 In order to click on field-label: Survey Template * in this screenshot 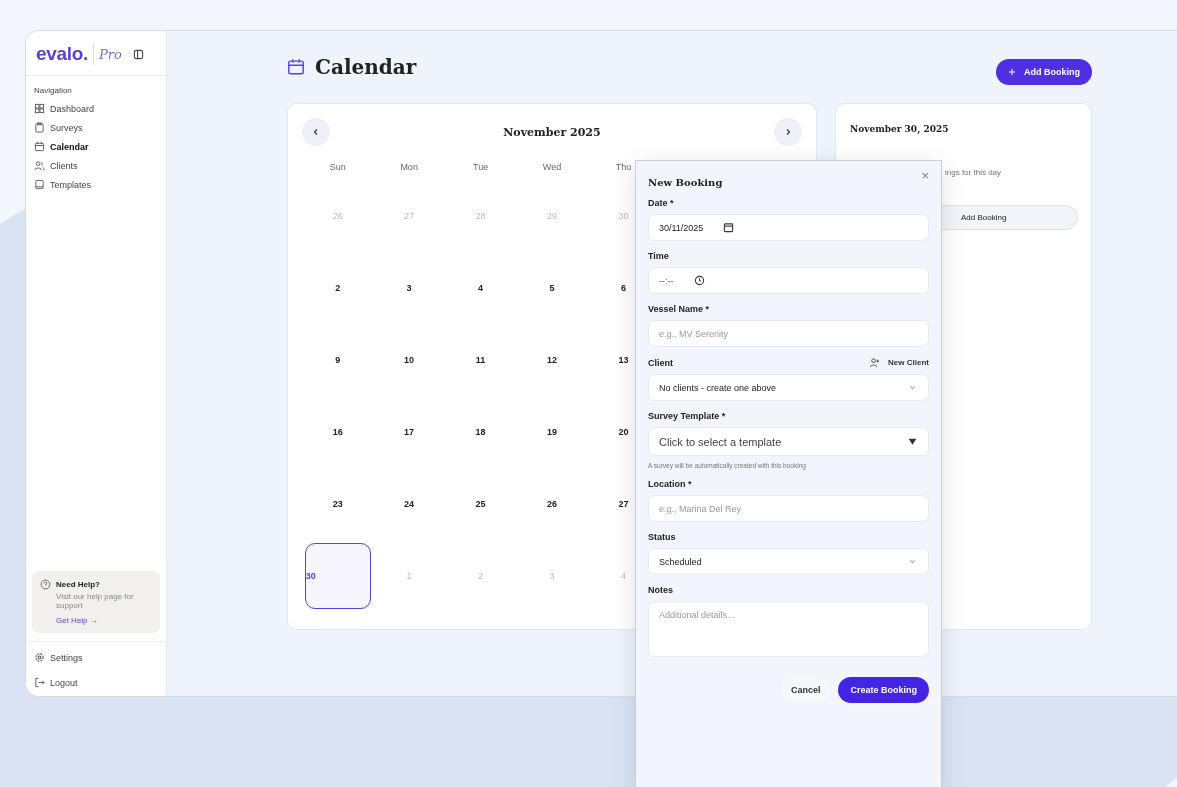, I will do `click(687, 416)`.